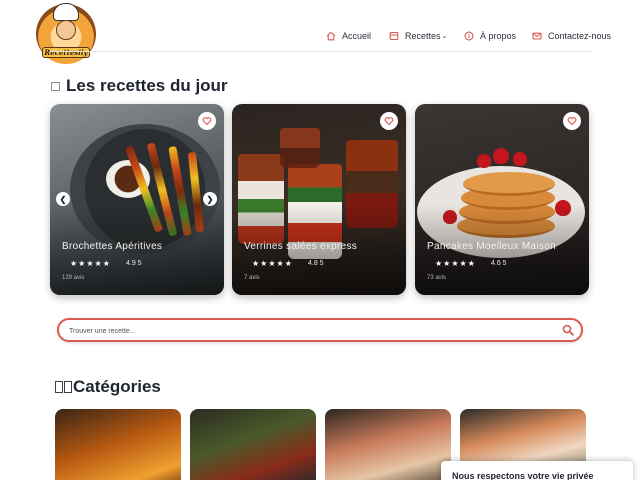 The height and width of the screenshot is (480, 640). I want to click on nav-label-apropos: À propos, so click(498, 36).